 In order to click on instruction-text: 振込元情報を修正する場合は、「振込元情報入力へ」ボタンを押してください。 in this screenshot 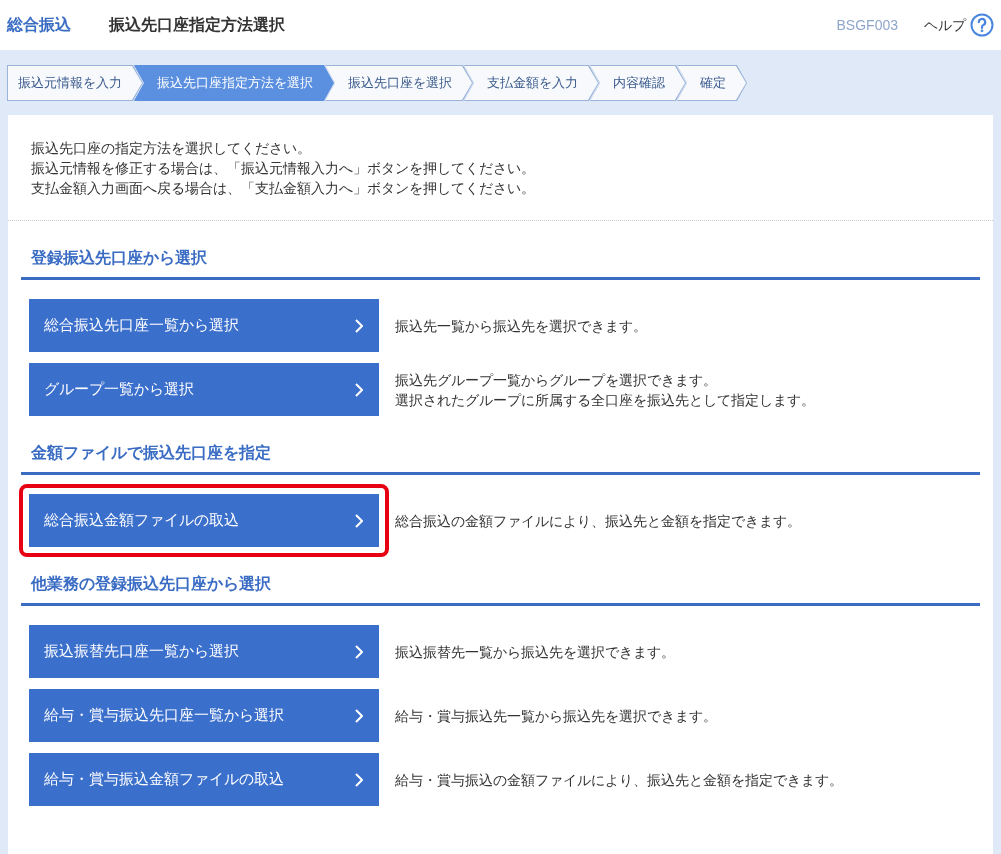, I will do `click(283, 168)`.